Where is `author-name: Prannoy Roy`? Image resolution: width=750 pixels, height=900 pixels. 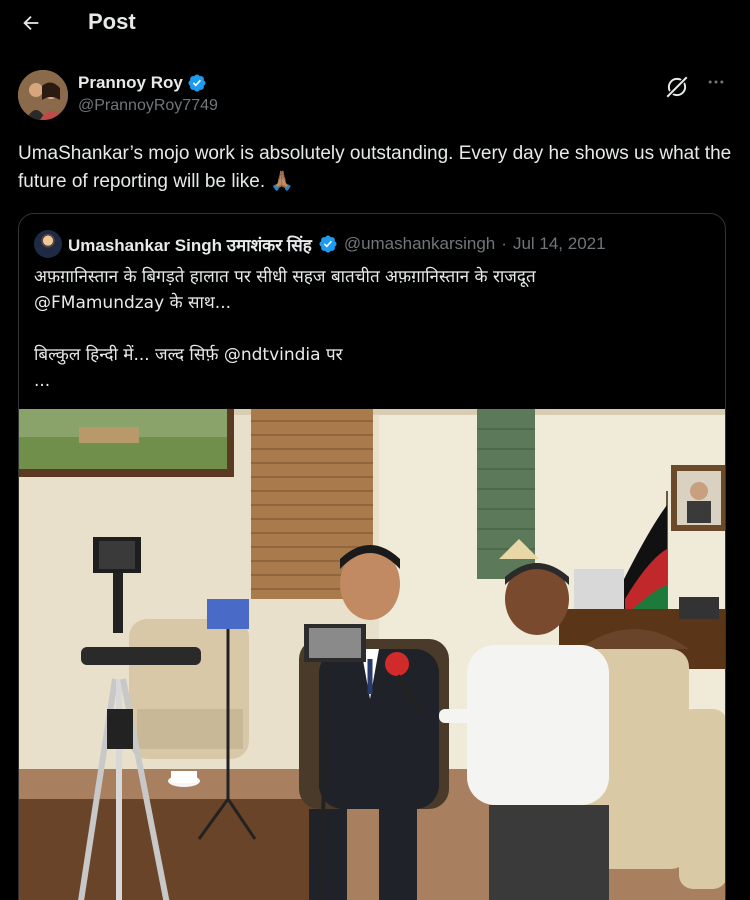 author-name: Prannoy Roy is located at coordinates (142, 83).